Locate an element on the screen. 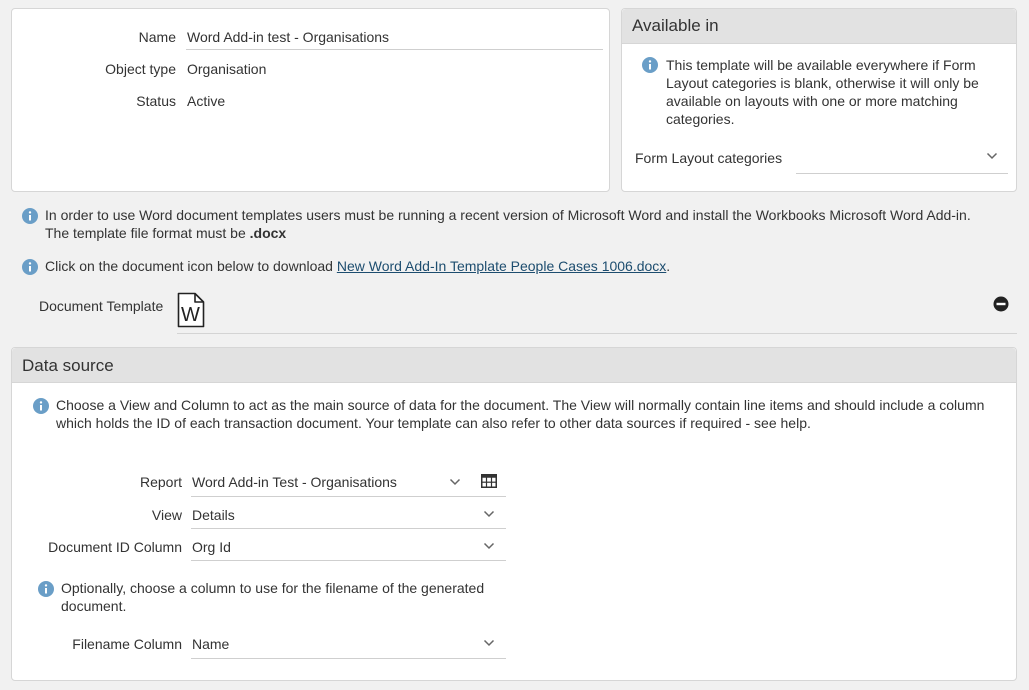 The width and height of the screenshot is (1029, 690). form-layout-categories-label: Form Layout categories is located at coordinates (709, 158).